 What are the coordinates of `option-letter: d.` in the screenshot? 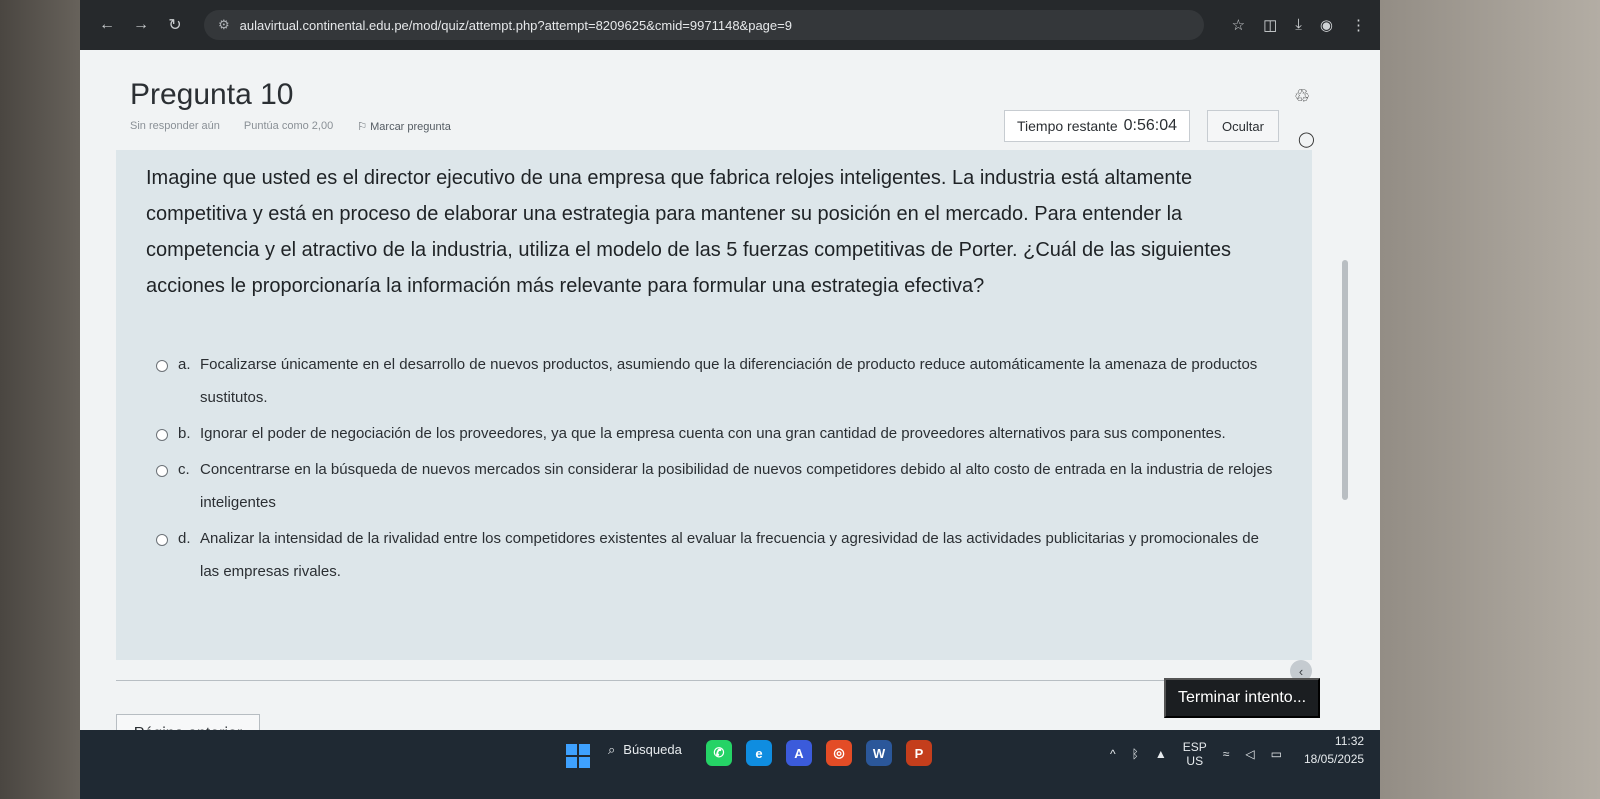 It's located at (184, 538).